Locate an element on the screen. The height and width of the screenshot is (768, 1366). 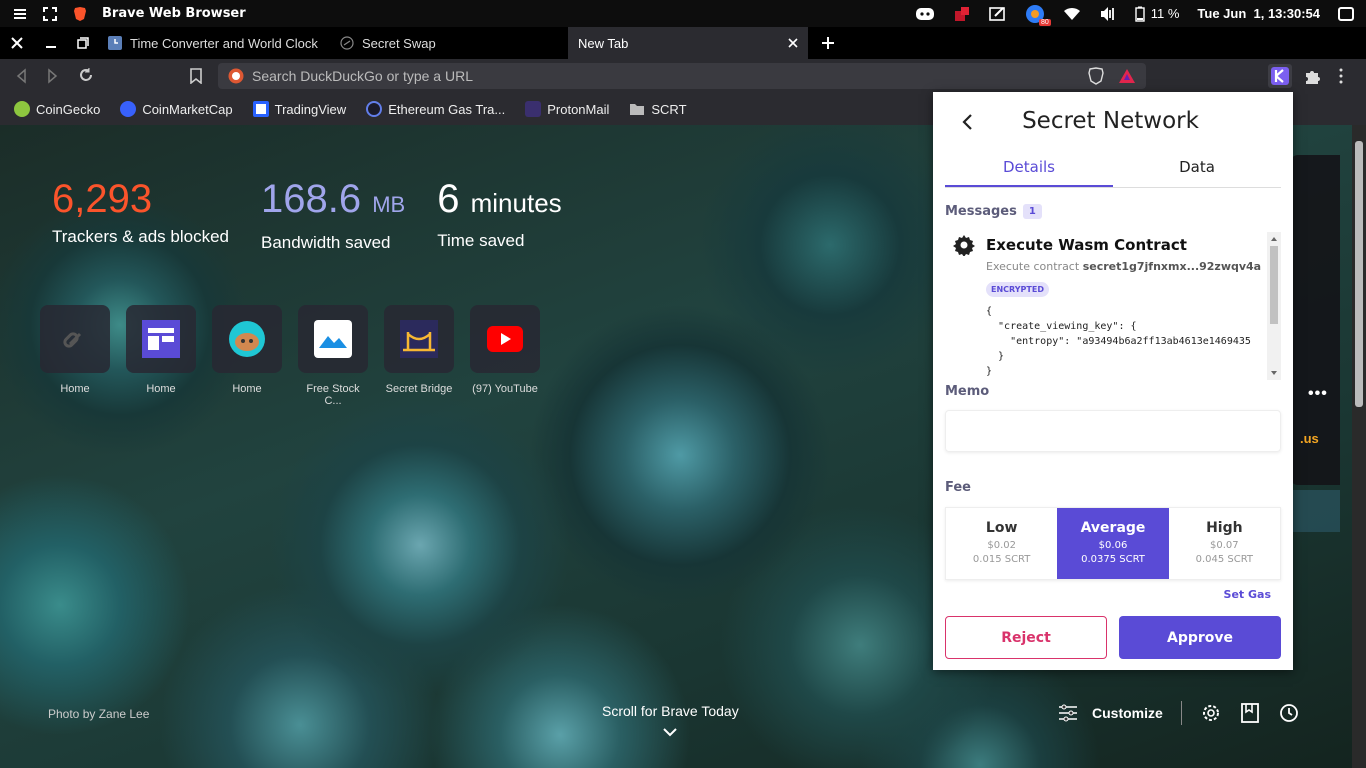
stat-trackers-value: 6,293 is located at coordinates (102, 199).